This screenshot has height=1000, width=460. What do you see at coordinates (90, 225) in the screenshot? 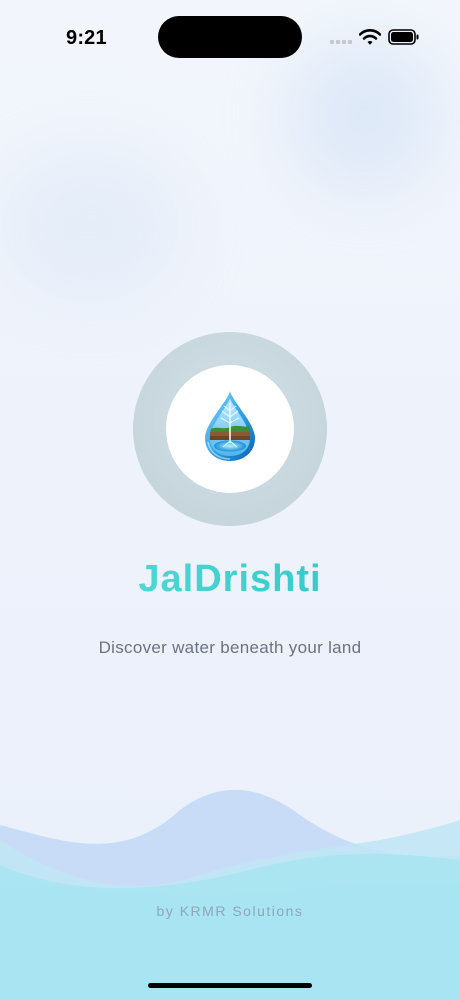
I see `background-glow` at bounding box center [90, 225].